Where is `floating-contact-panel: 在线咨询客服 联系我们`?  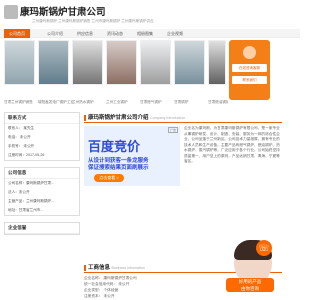 floating-contact-panel: 在线咨询客服 联系我们 is located at coordinates (249, 70).